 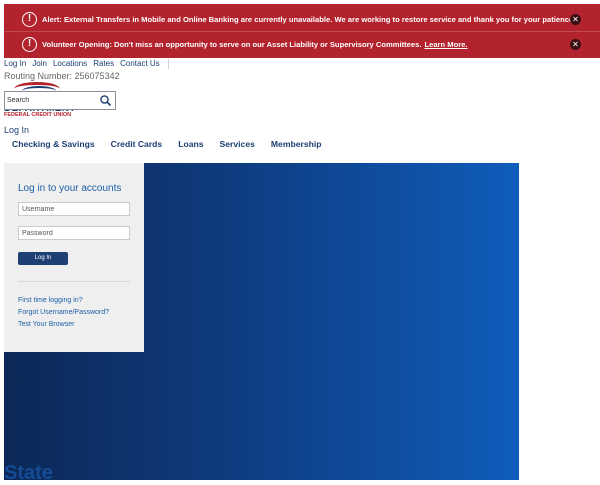 I want to click on nav-membership: Membership, so click(x=296, y=144).